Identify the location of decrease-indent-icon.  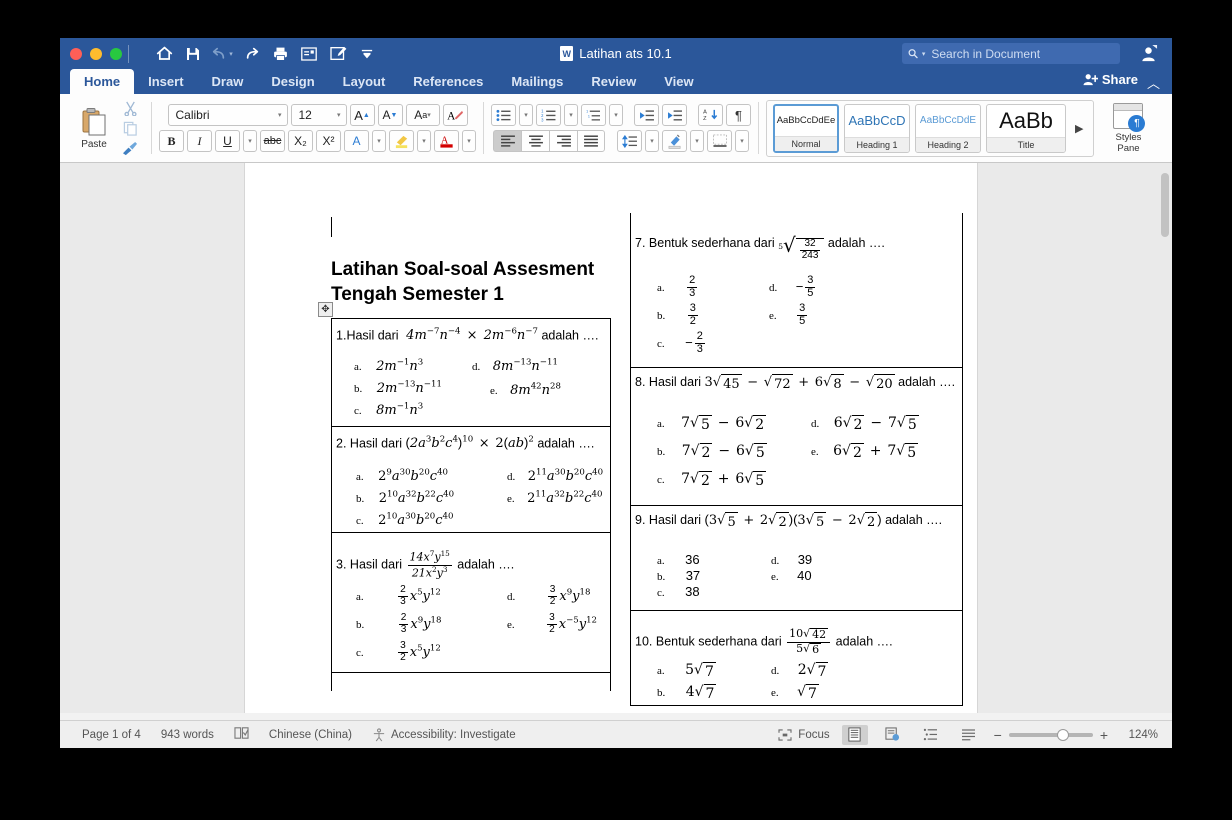
(646, 115).